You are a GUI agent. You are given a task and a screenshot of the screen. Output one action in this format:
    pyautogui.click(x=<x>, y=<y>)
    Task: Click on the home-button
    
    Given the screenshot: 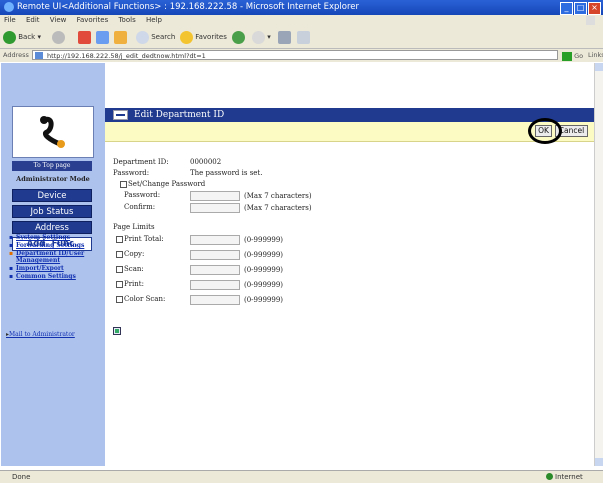 What is the action you would take?
    pyautogui.click(x=120, y=37)
    